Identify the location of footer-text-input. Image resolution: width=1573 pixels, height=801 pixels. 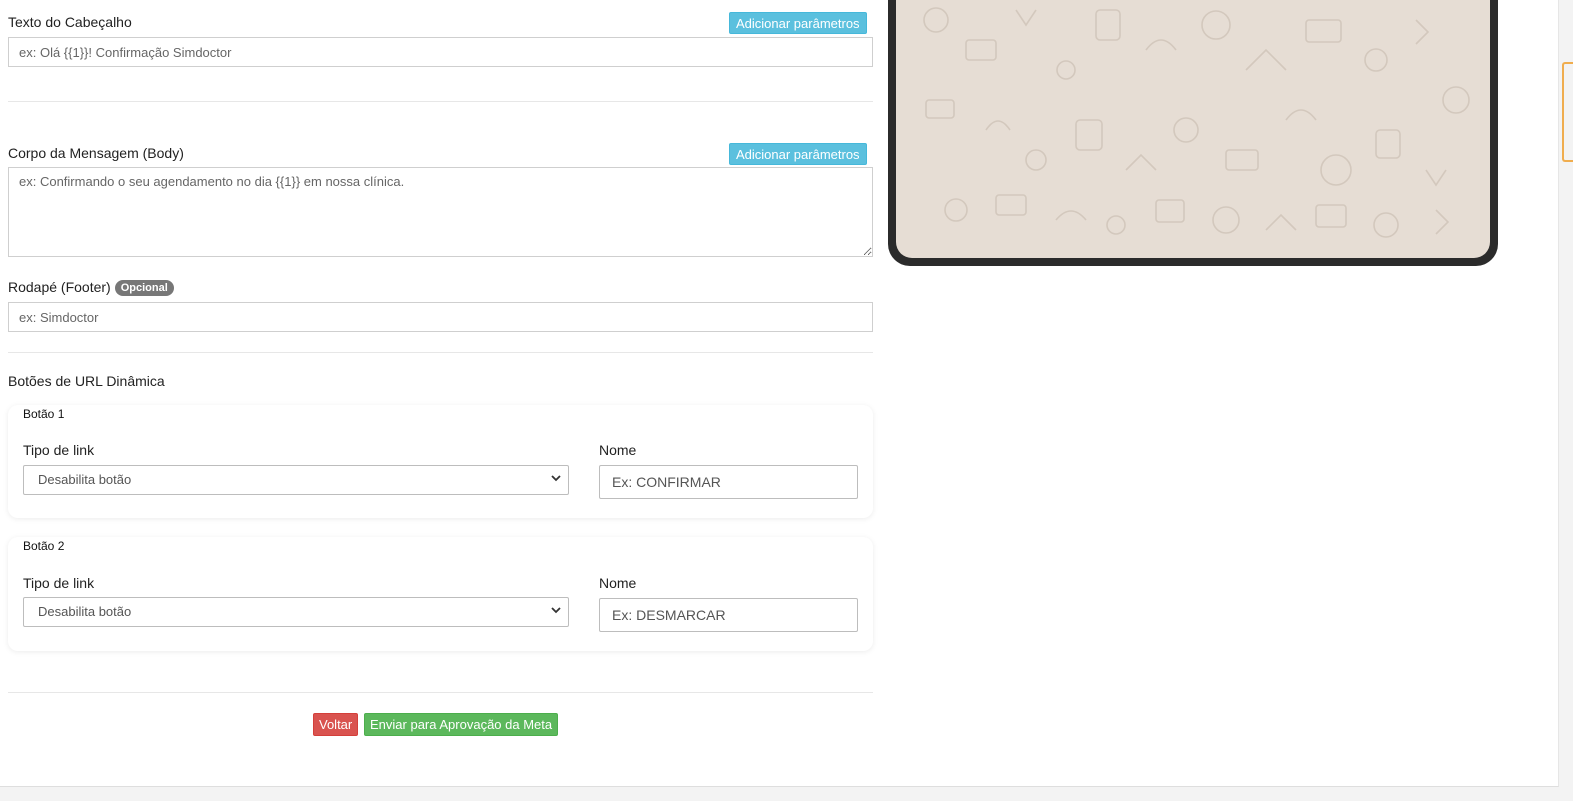
(440, 317).